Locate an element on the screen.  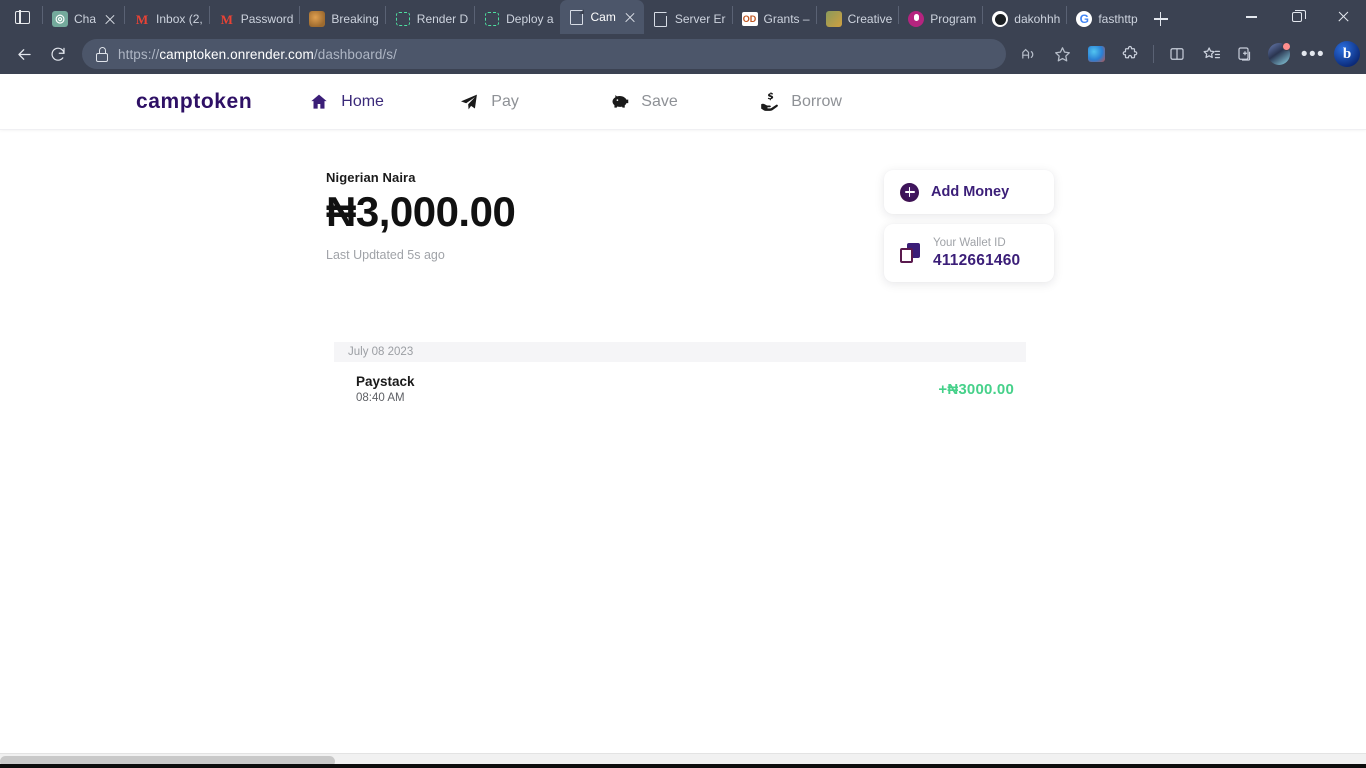
browser-tab-server-error: Server Er is located at coordinates (688, 19).